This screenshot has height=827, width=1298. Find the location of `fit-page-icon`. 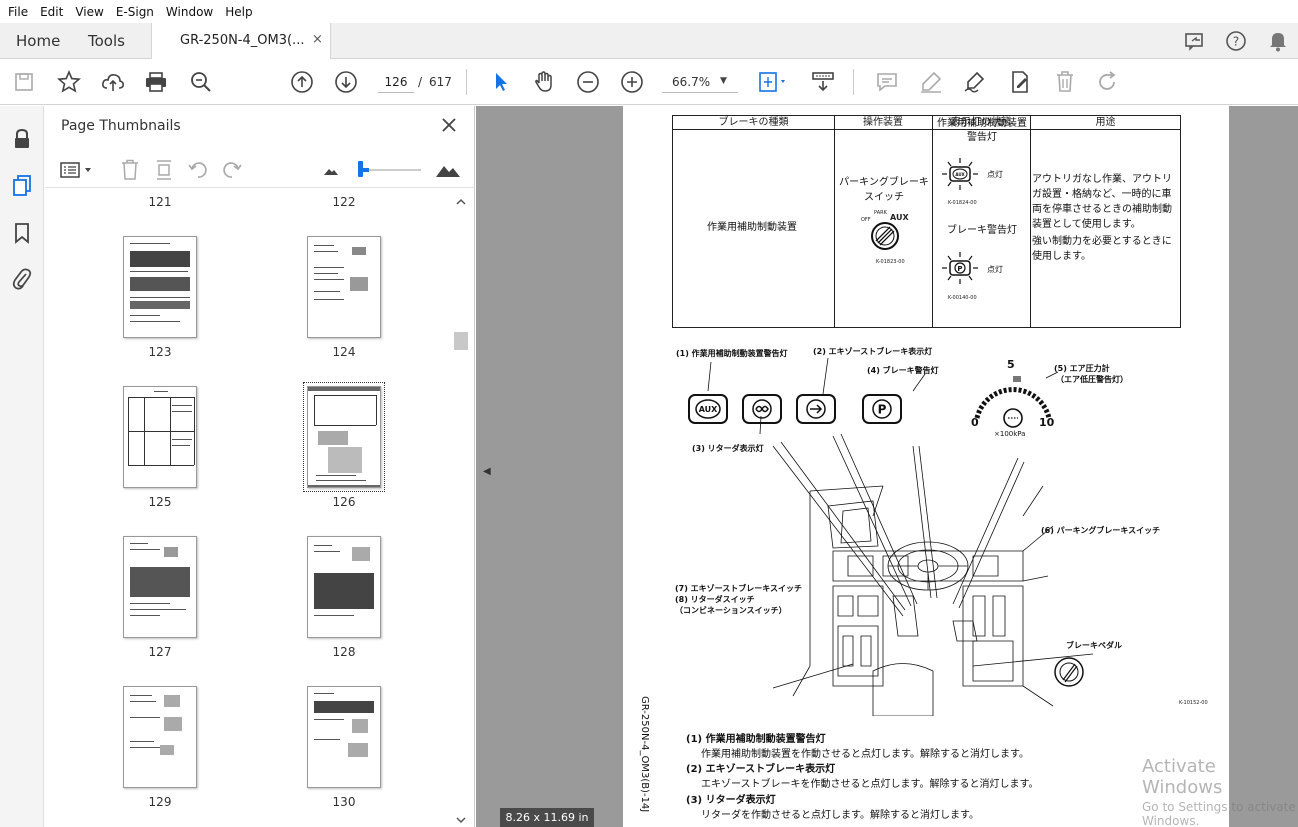

fit-page-icon is located at coordinates (773, 82).